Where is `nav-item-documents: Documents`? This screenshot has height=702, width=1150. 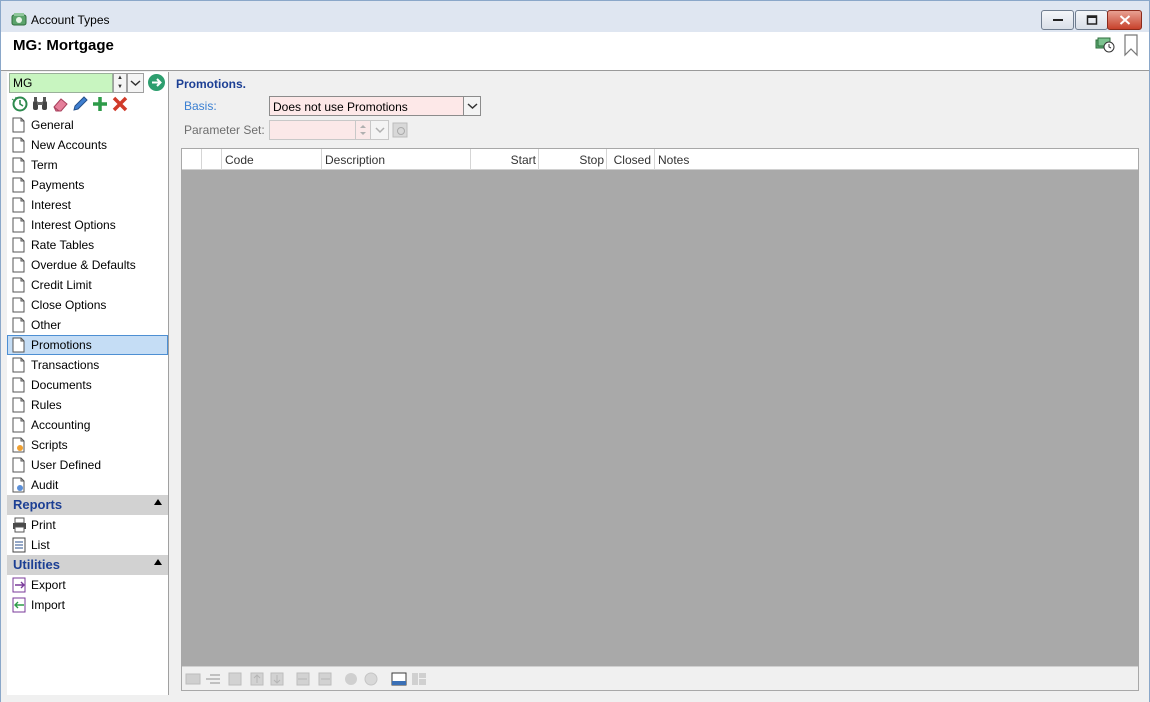 nav-item-documents: Documents is located at coordinates (87, 385).